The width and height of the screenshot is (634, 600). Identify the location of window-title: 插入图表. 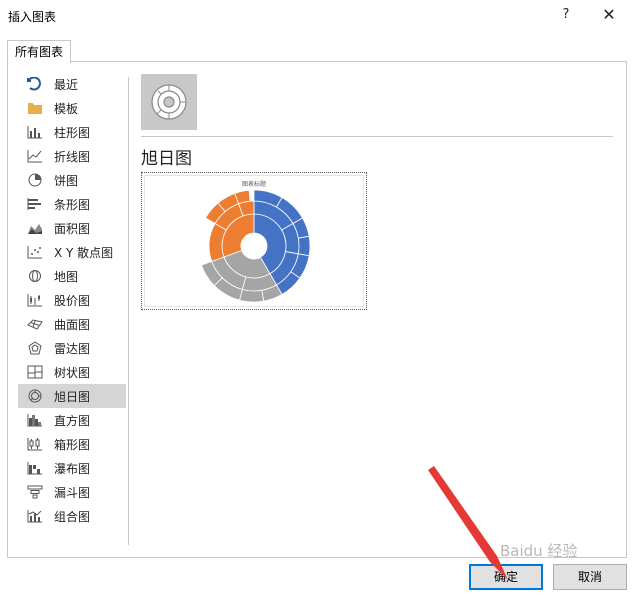
(32, 17).